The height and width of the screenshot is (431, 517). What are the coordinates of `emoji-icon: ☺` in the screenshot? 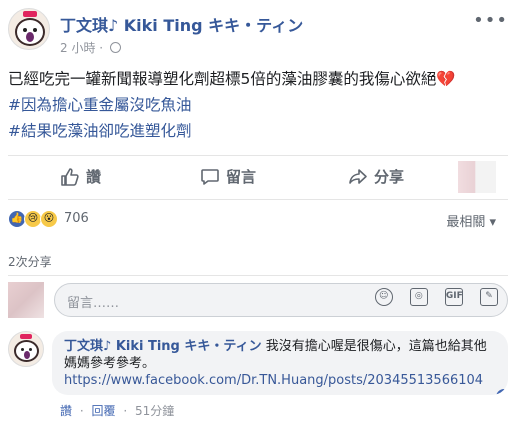 It's located at (383, 297).